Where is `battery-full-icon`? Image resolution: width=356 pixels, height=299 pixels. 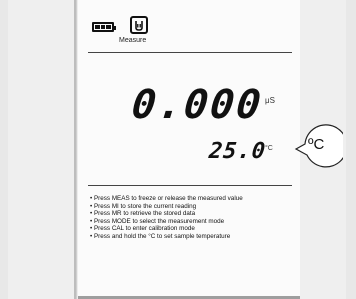 battery-full-icon is located at coordinates (104, 27).